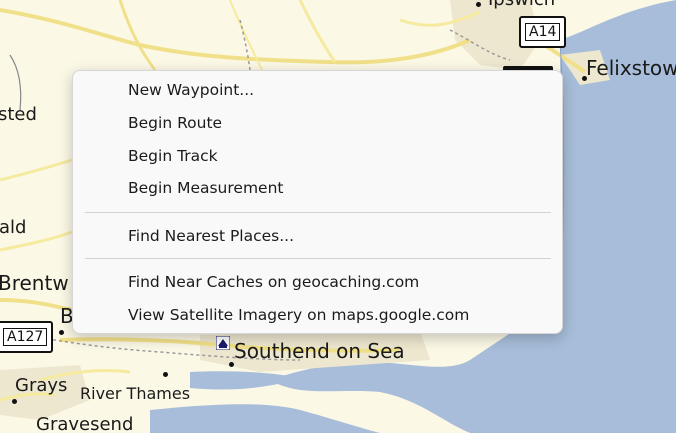 The image size is (676, 435). What do you see at coordinates (584, 78) in the screenshot?
I see `town-dot-felixstowe` at bounding box center [584, 78].